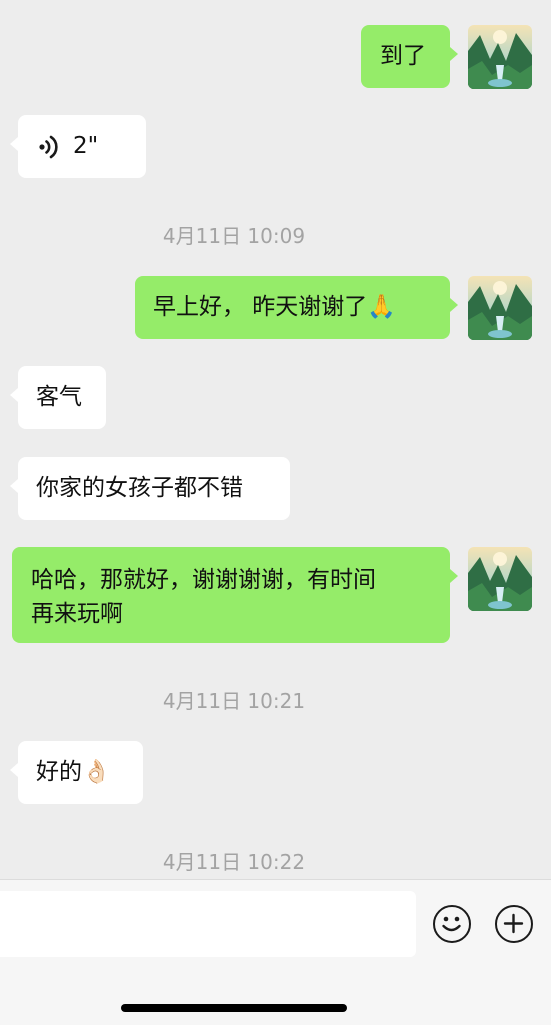  I want to click on incoming-message-bubble: 你家的女孩子都不错, so click(150, 488).